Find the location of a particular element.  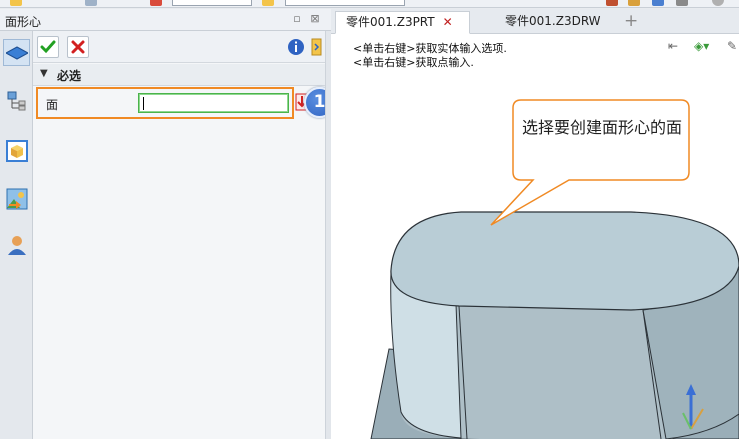

info-icon is located at coordinates (296, 47).